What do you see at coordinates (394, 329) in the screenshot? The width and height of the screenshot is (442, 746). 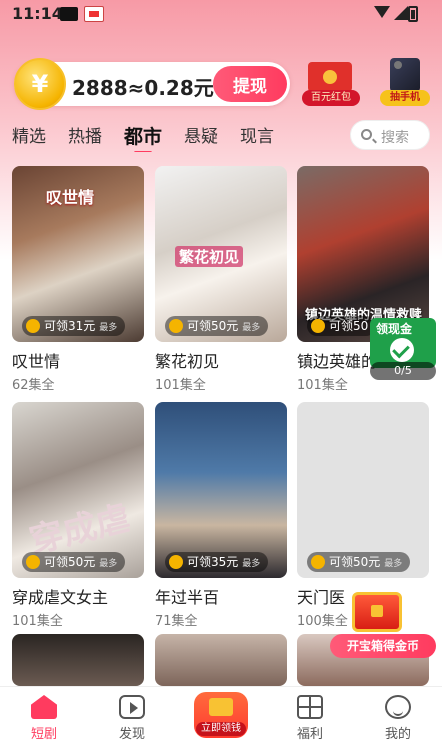 I see `claim-cash-label: 领现金` at bounding box center [394, 329].